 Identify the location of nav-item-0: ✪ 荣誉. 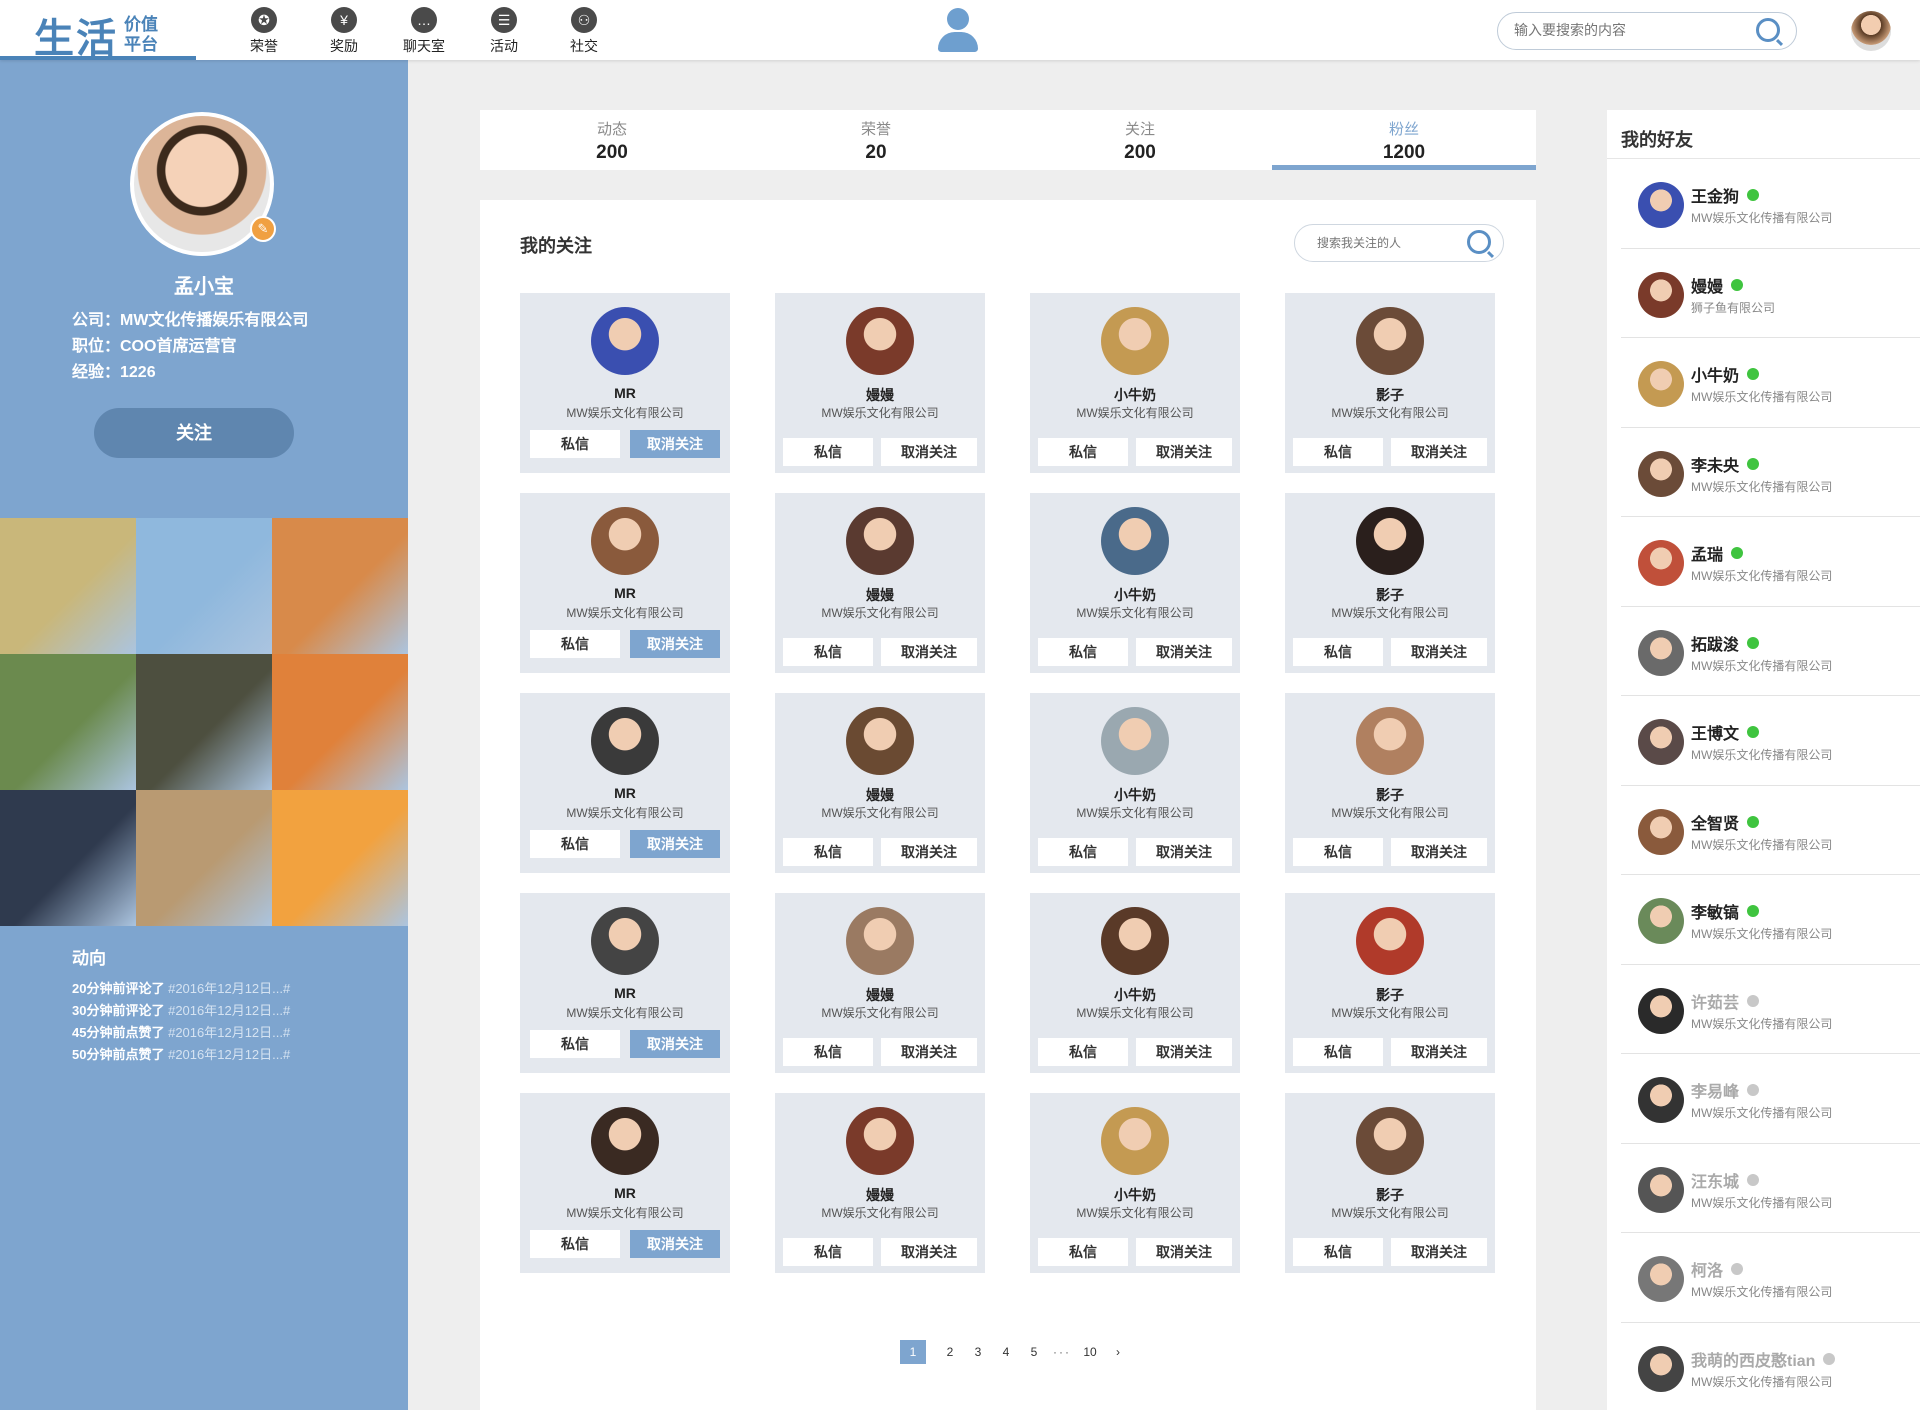
(264, 30).